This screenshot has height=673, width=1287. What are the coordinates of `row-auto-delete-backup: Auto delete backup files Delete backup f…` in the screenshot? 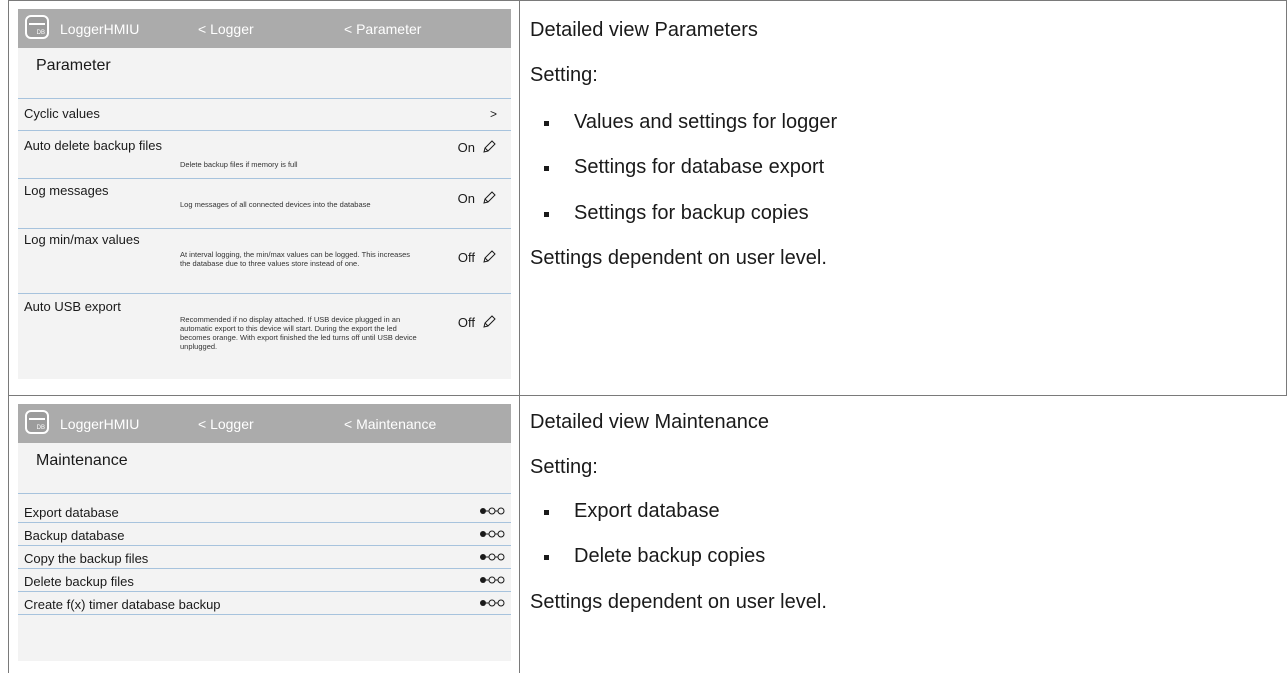 It's located at (264, 155).